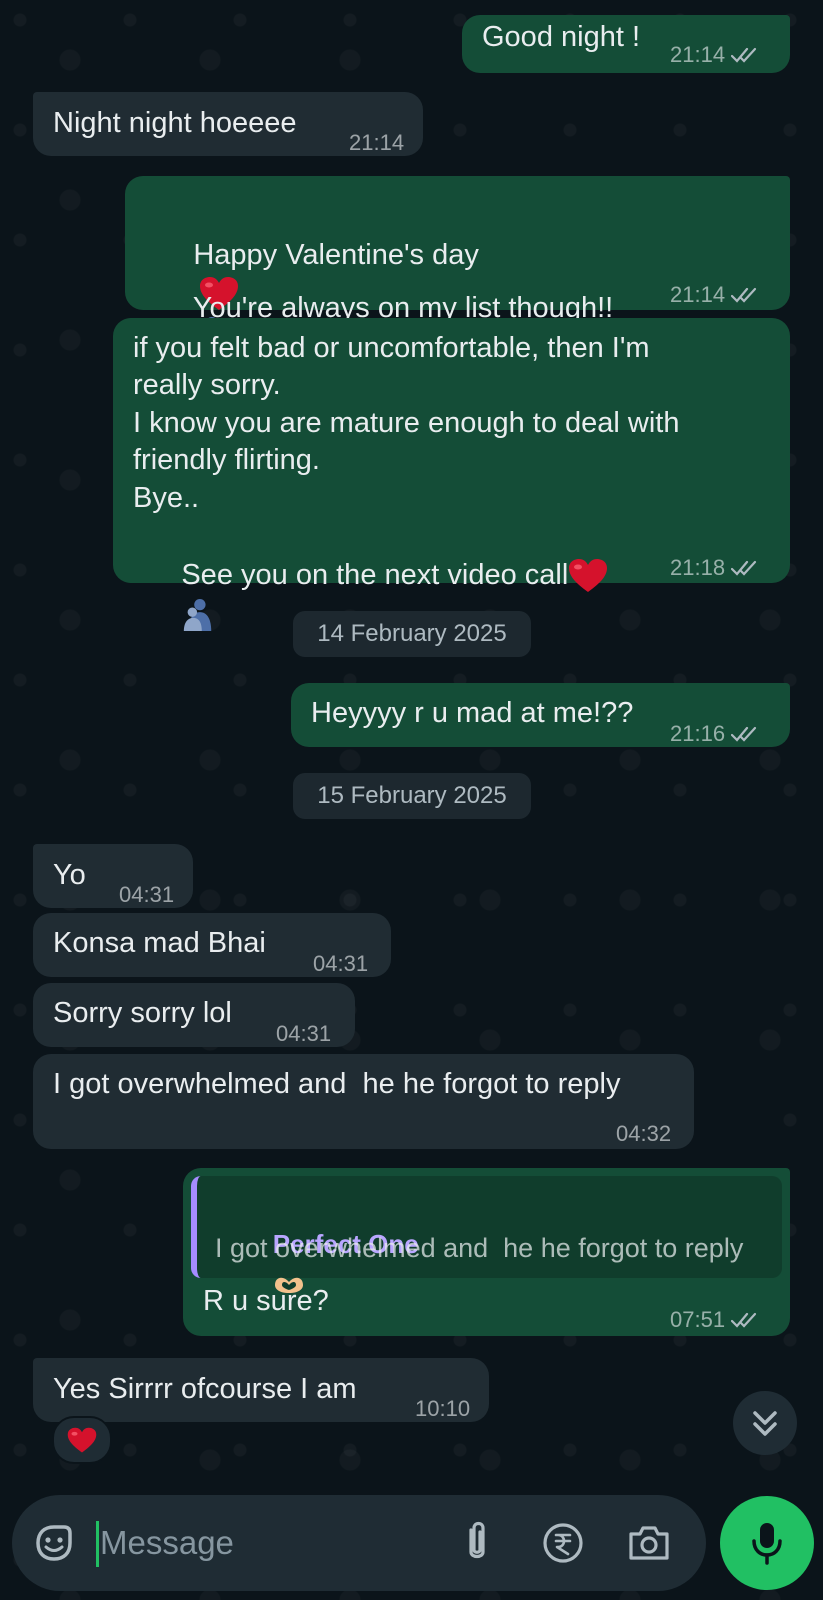 This screenshot has width=823, height=1600. What do you see at coordinates (698, 567) in the screenshot?
I see `message-time: 21:18` at bounding box center [698, 567].